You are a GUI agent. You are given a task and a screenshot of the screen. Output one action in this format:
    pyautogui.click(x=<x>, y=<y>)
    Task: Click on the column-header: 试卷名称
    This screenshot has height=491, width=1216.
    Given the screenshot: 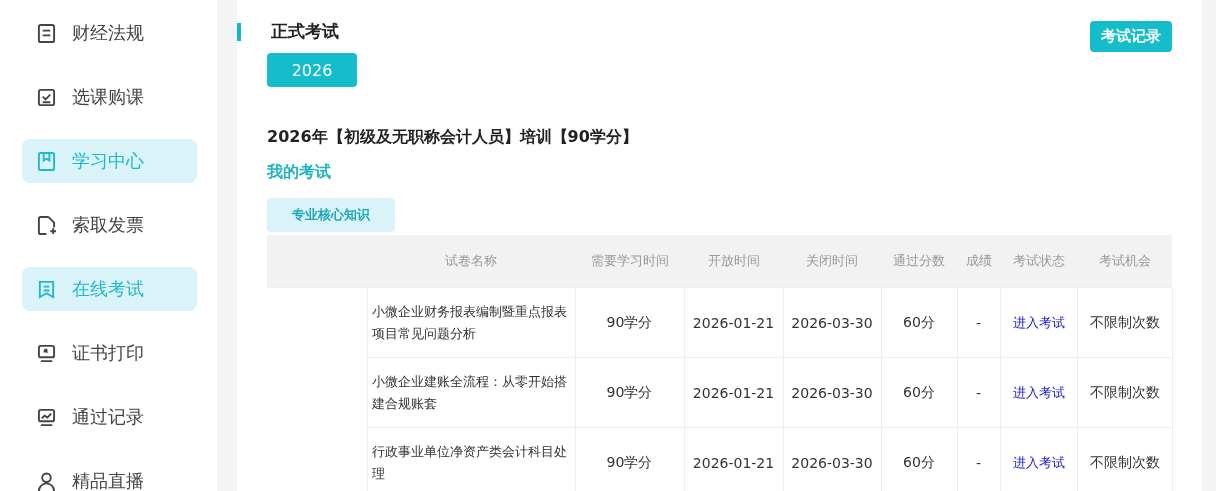 What is the action you would take?
    pyautogui.click(x=471, y=261)
    